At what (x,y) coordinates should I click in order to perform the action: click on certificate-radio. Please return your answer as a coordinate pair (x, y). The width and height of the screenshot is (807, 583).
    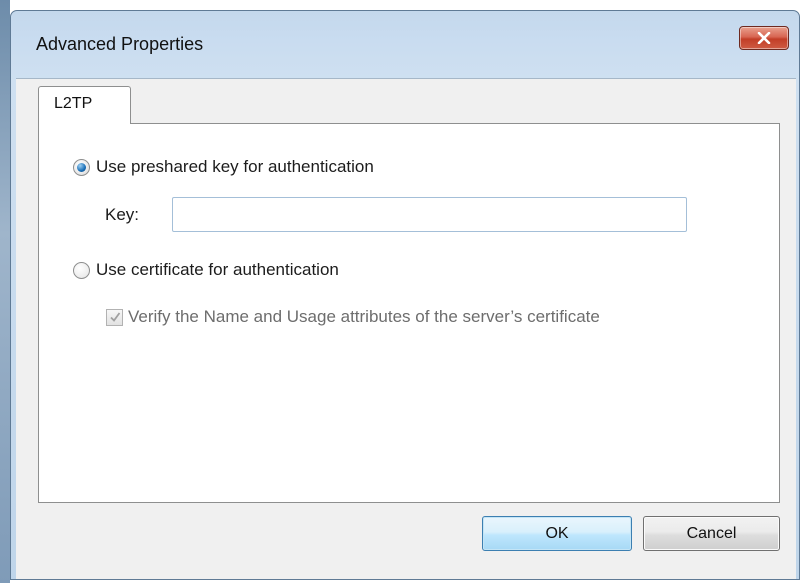
    Looking at the image, I should click on (81, 270).